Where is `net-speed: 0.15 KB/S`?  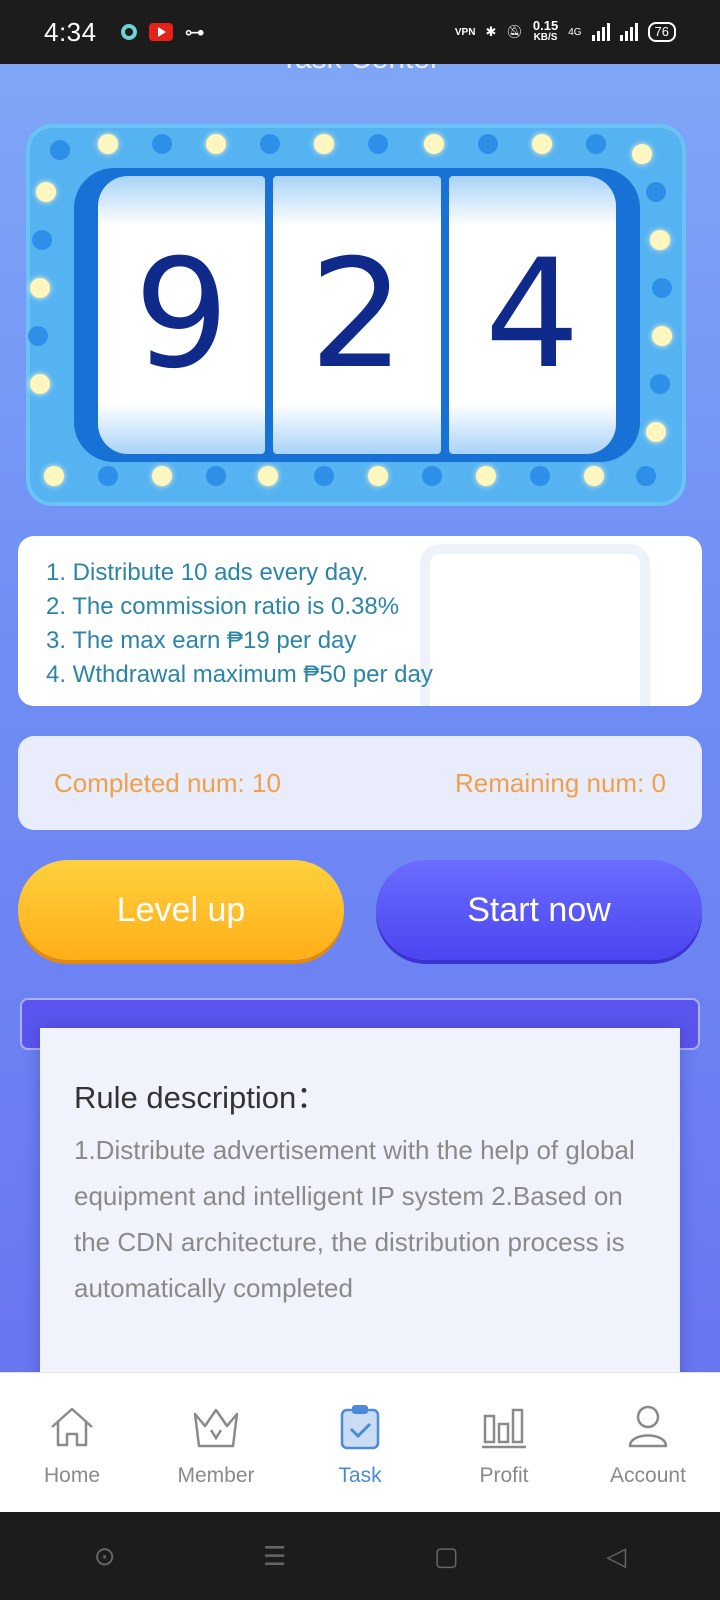
net-speed: 0.15 KB/S is located at coordinates (545, 30).